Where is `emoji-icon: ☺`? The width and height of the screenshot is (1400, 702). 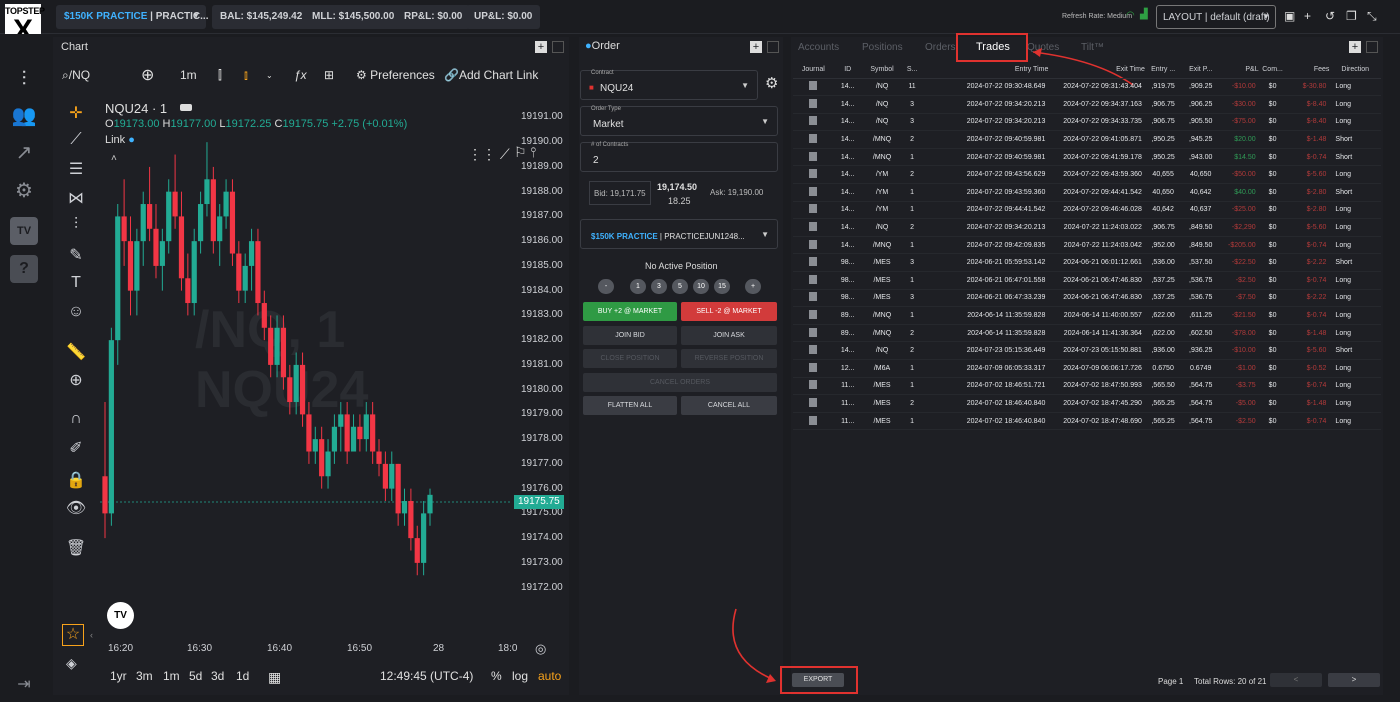
emoji-icon: ☺ is located at coordinates (76, 314).